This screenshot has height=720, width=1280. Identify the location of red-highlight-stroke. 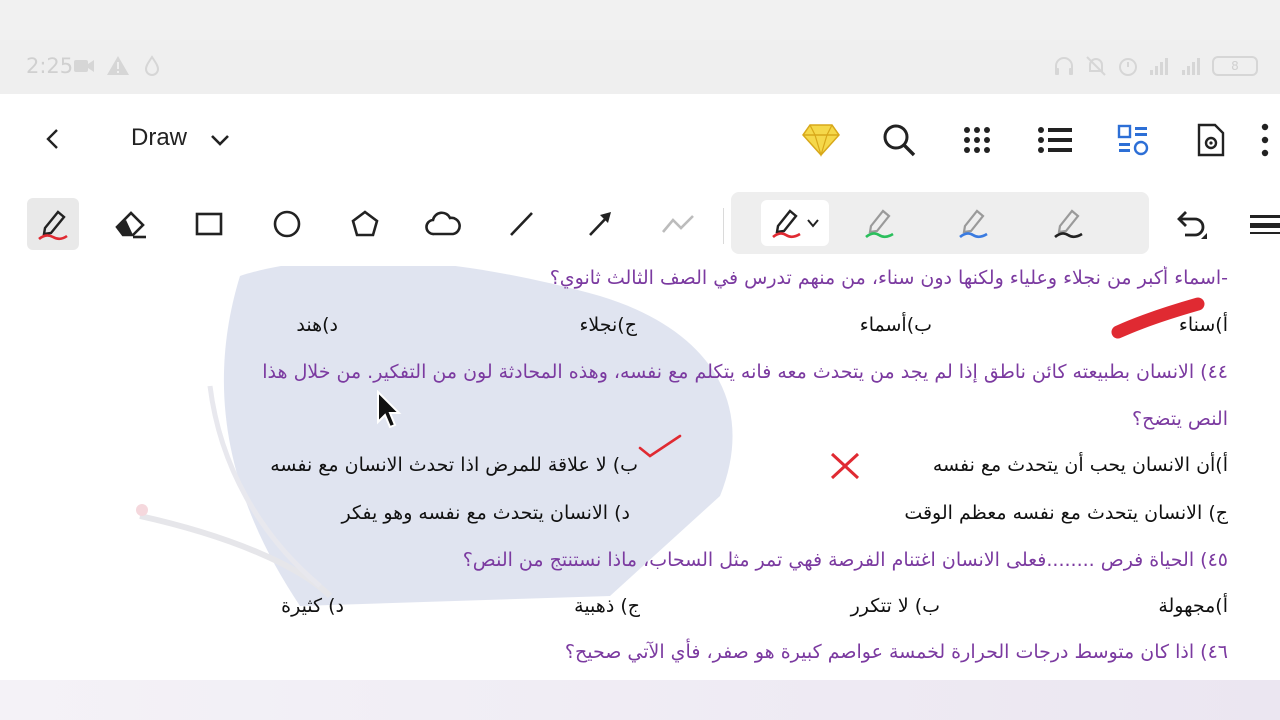
(1158, 318).